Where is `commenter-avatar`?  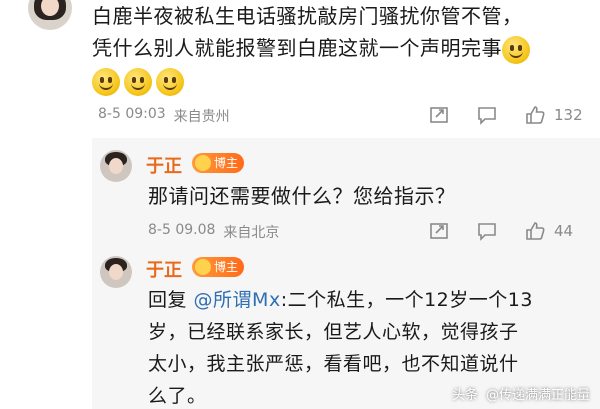
commenter-avatar is located at coordinates (50, 15).